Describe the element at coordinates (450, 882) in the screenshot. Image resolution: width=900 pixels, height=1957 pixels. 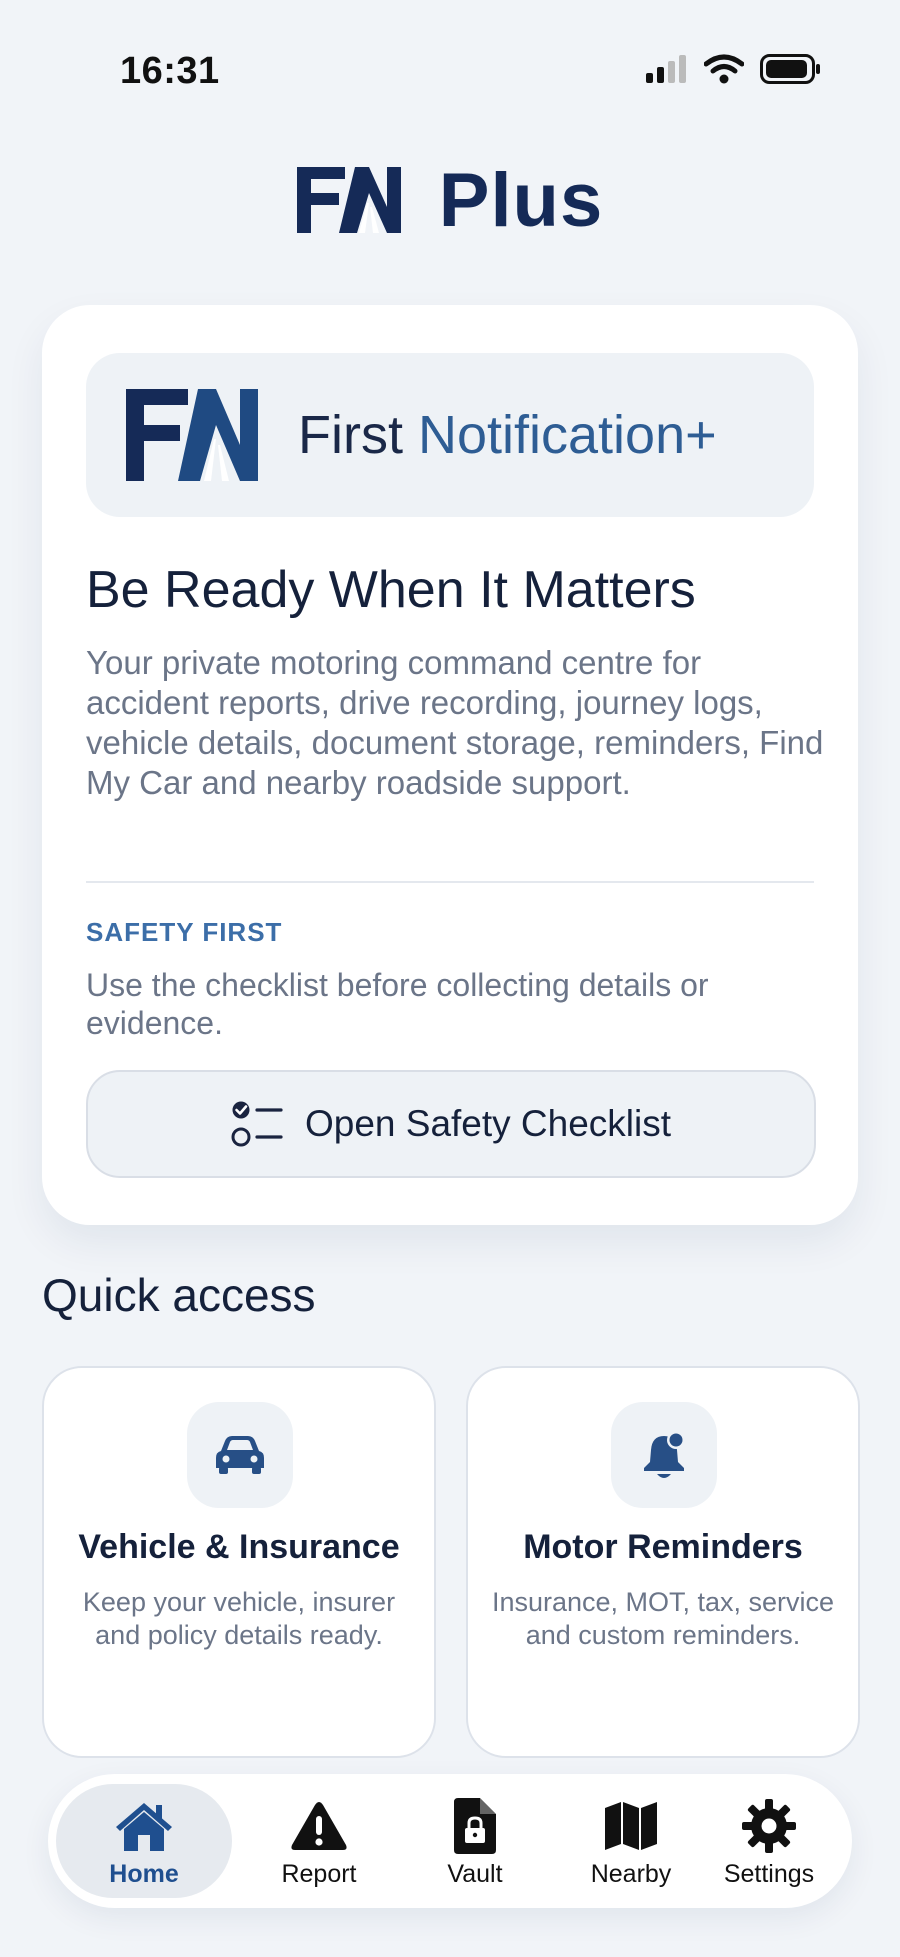
I see `divider` at that location.